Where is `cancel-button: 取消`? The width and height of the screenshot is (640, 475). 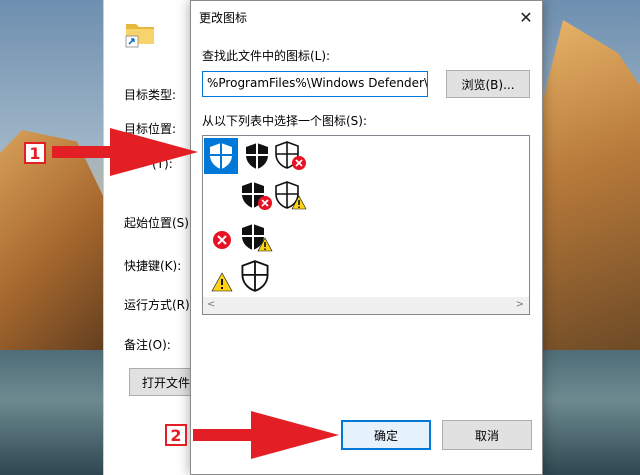
cancel-button: 取消 is located at coordinates (487, 435).